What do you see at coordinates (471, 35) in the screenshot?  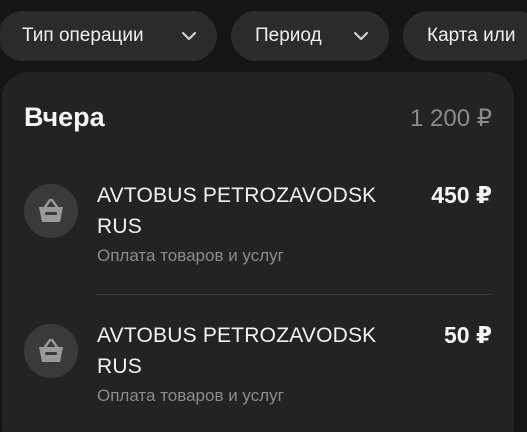 I see `filter-label: Карта или` at bounding box center [471, 35].